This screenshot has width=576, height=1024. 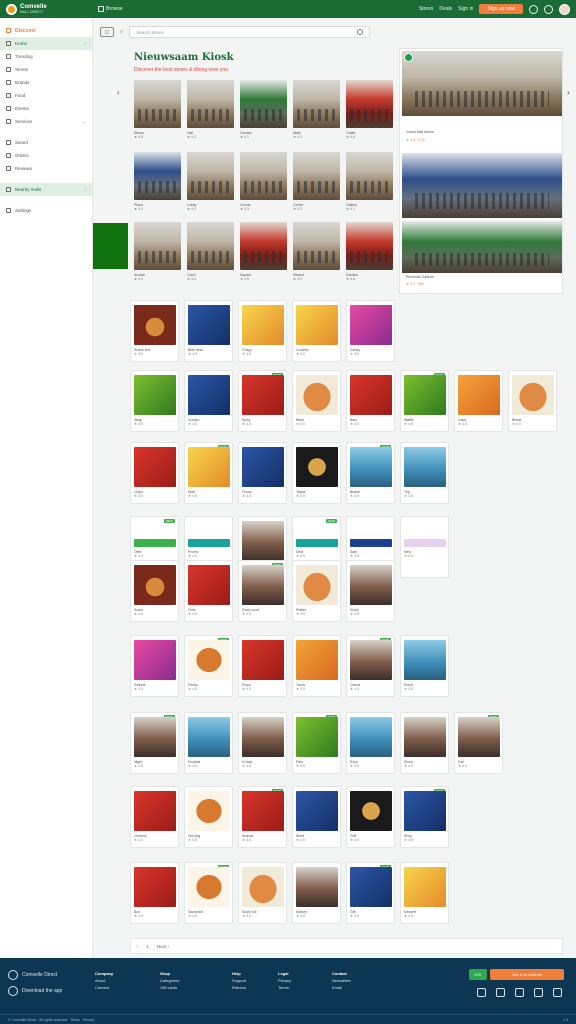 I want to click on product-card: Grill ★ 4.5, so click(x=370, y=817).